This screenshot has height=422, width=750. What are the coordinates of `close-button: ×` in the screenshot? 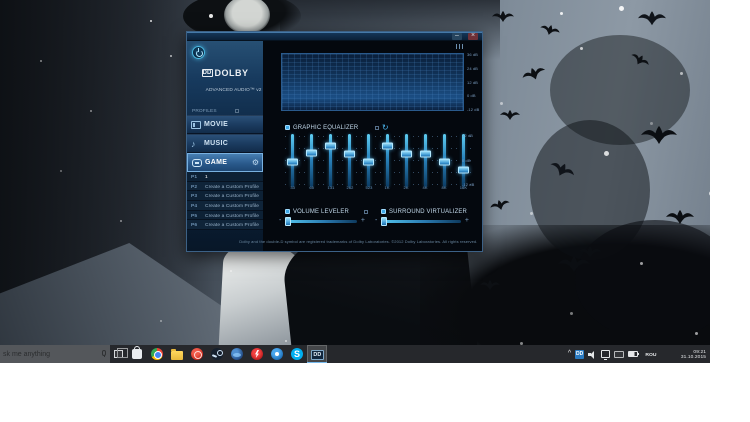 It's located at (473, 36).